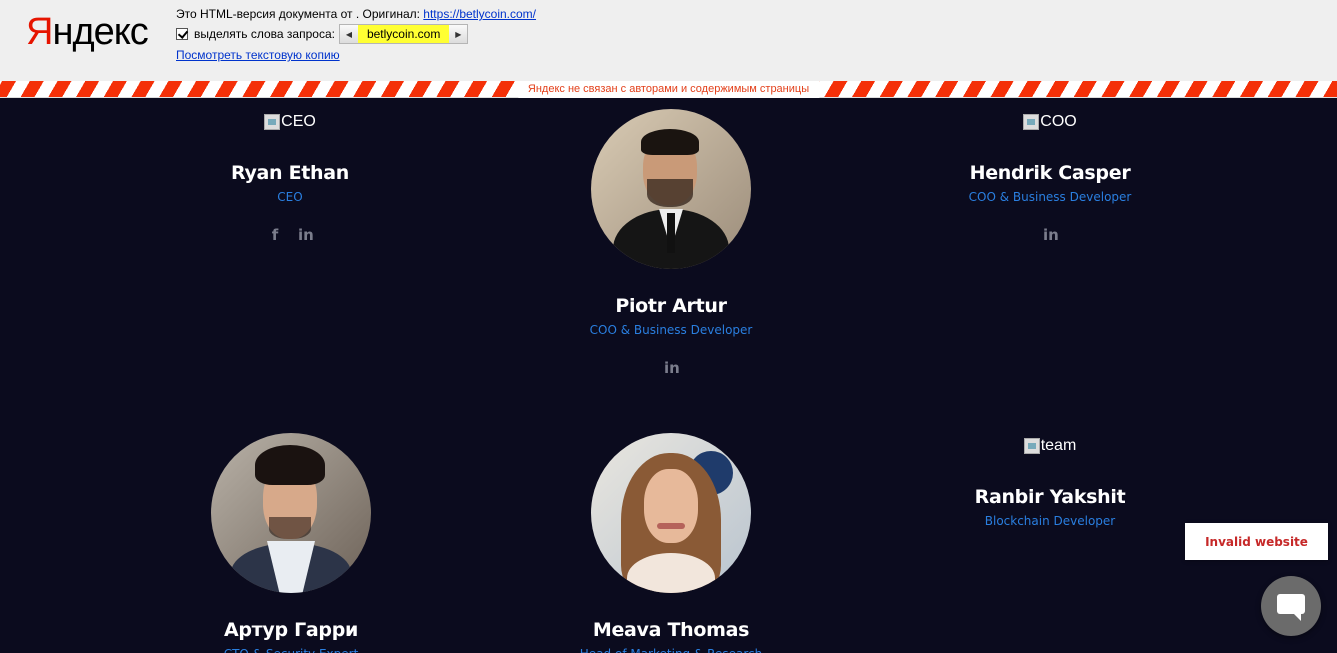 Image resolution: width=1337 pixels, height=653 pixels. I want to click on member-name: Meava Thomas, so click(671, 630).